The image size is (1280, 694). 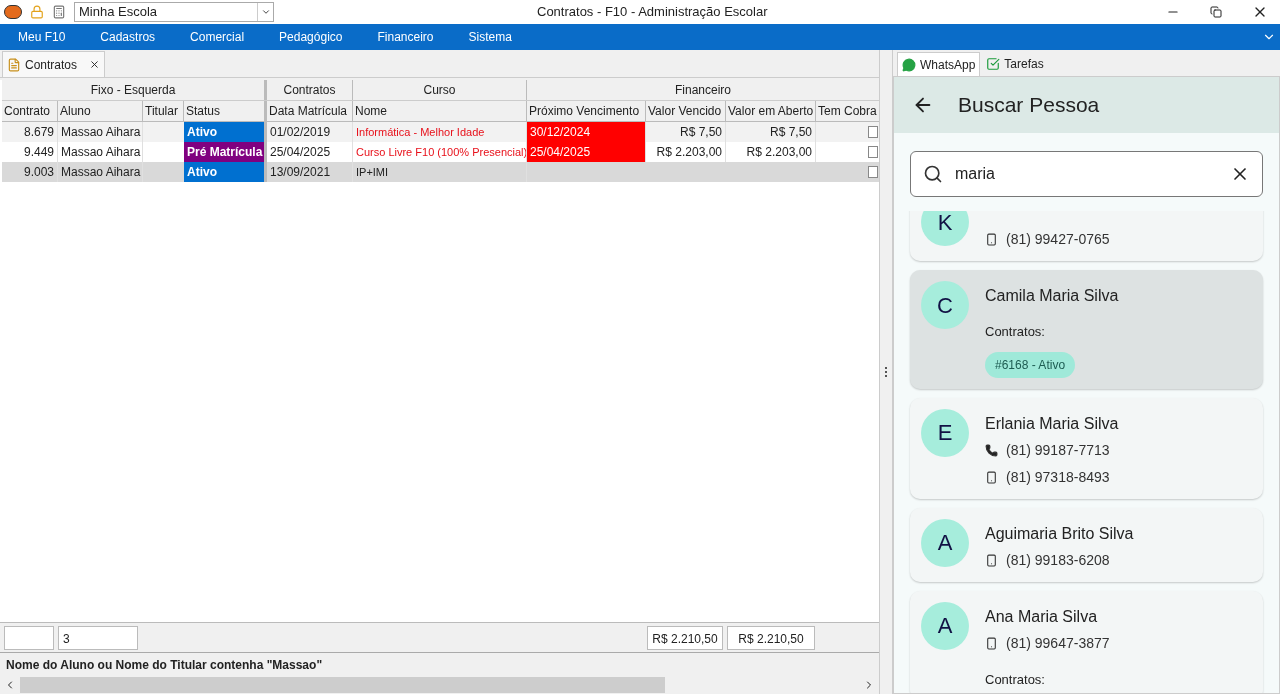 I want to click on panel-tab: Tarefas, so click(x=1015, y=64).